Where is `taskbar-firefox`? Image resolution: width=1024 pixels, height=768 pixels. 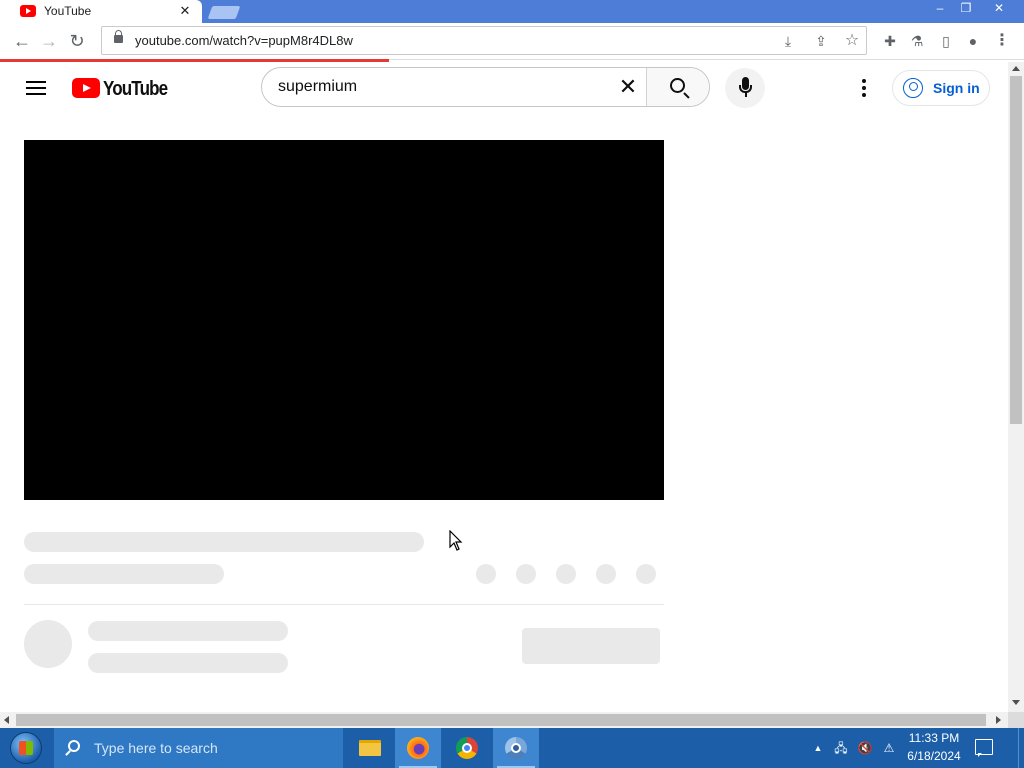 taskbar-firefox is located at coordinates (418, 748).